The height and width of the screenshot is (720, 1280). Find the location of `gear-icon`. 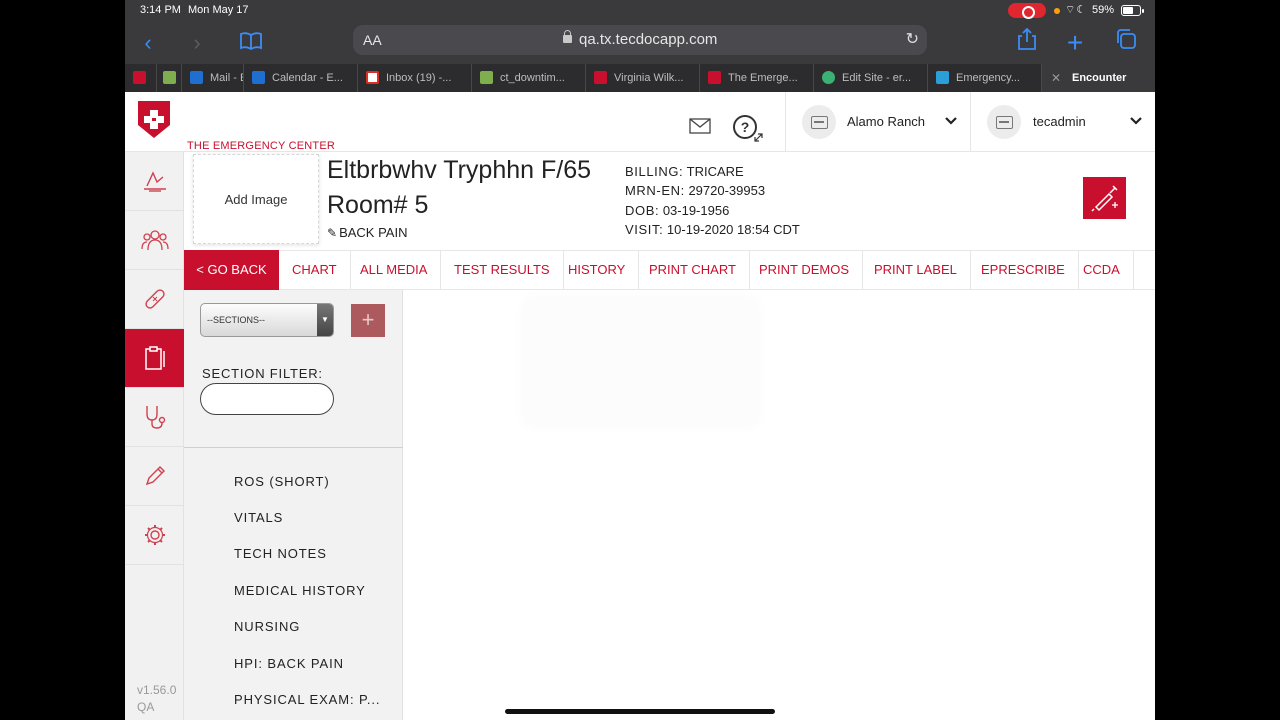

gear-icon is located at coordinates (154, 535).